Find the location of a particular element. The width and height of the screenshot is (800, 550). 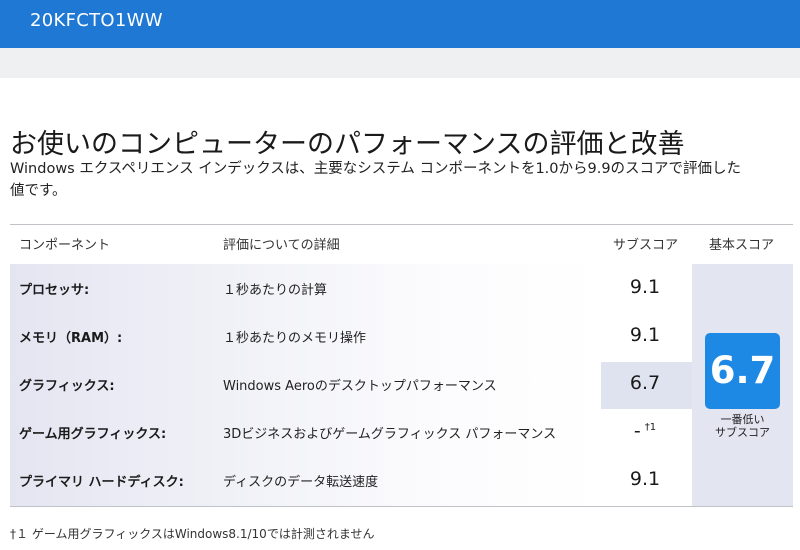

subscore-value: - is located at coordinates (637, 431).